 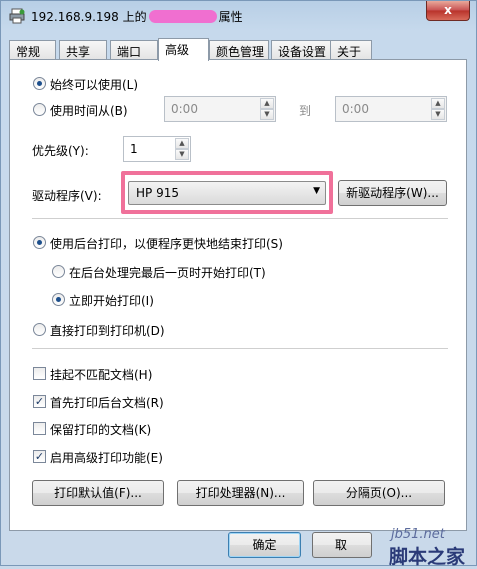 I want to click on available-from-label: 使用时间从(B), so click(x=89, y=111).